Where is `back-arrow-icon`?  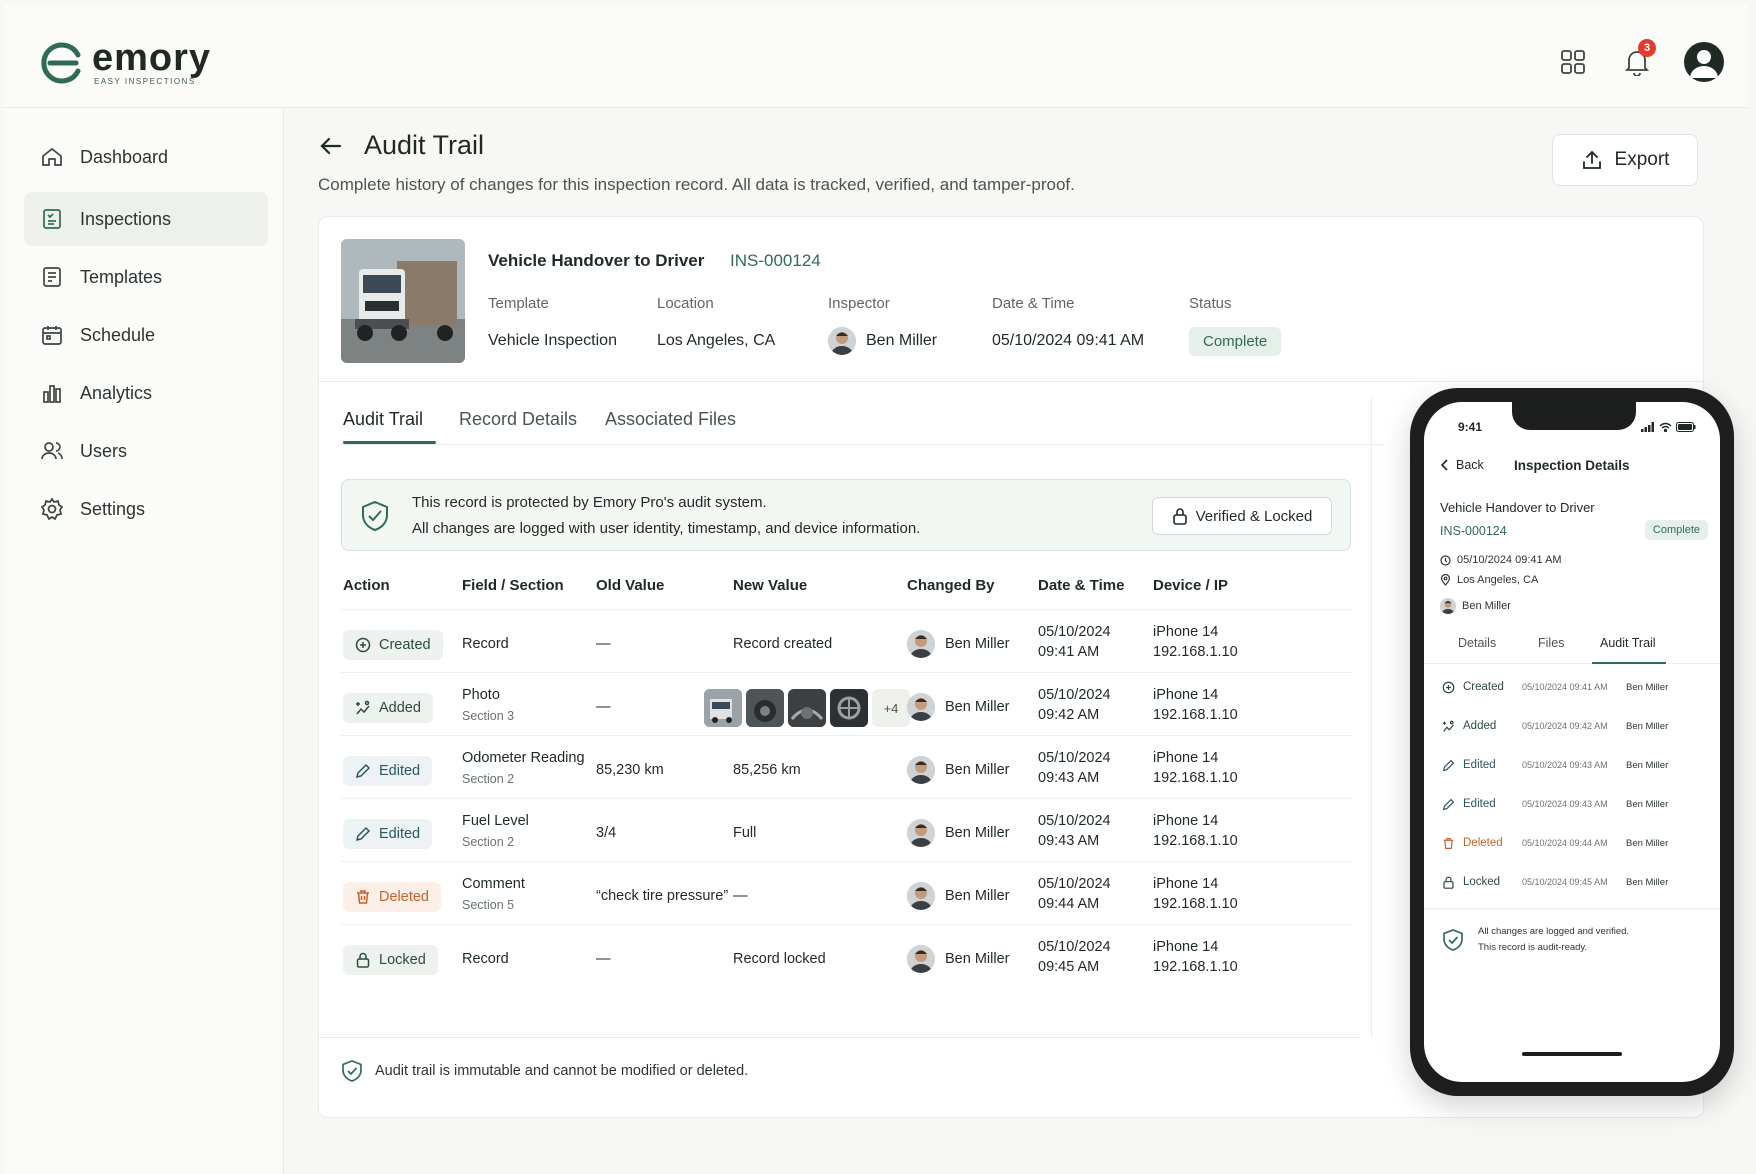
back-arrow-icon is located at coordinates (331, 146).